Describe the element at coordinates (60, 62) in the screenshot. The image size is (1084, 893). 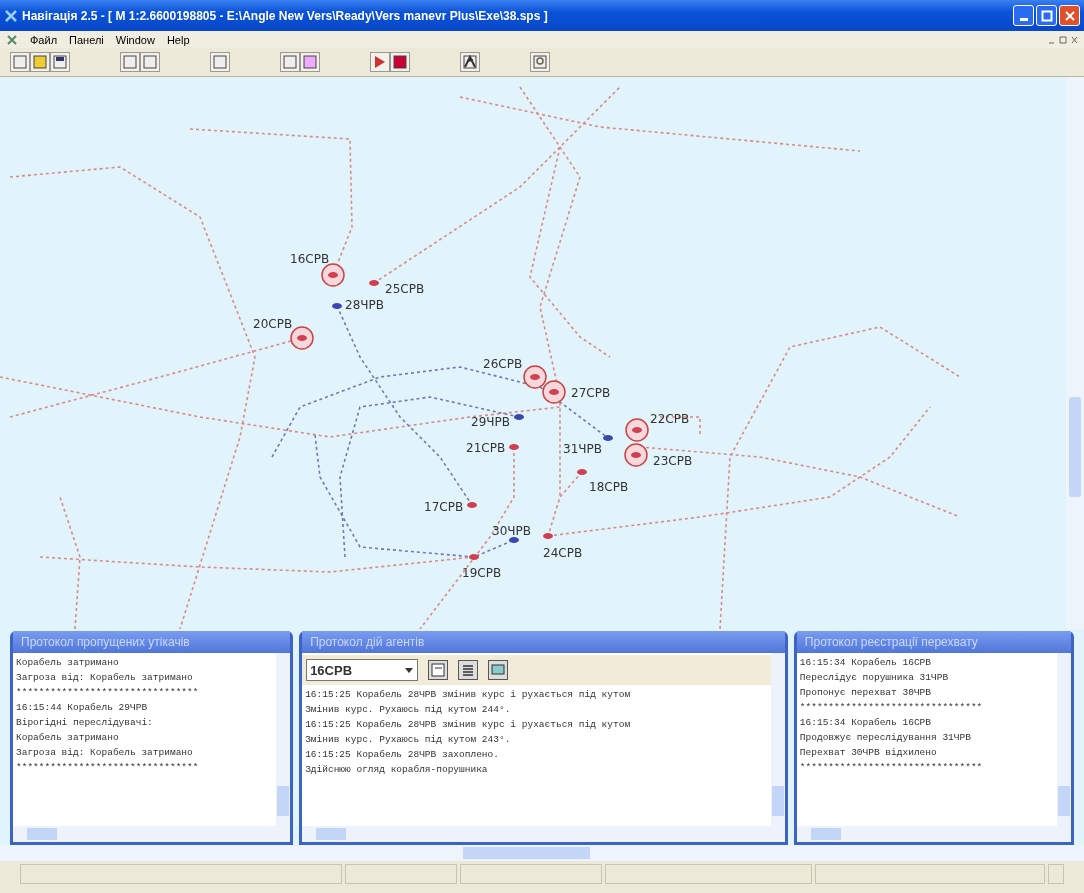
I see `save-tool-icon` at that location.